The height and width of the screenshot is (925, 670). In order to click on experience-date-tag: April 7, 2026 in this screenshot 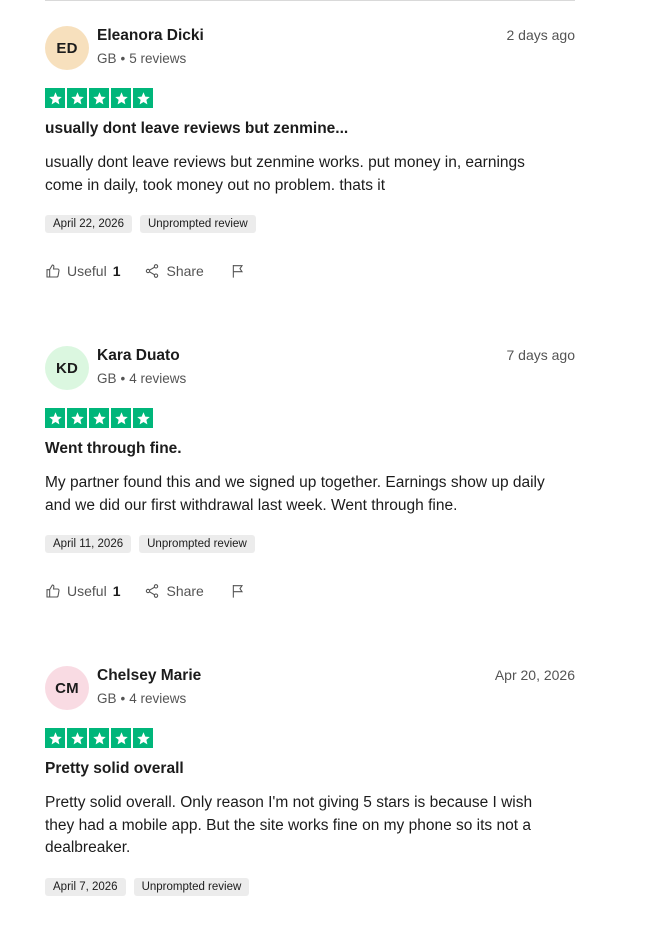, I will do `click(85, 886)`.